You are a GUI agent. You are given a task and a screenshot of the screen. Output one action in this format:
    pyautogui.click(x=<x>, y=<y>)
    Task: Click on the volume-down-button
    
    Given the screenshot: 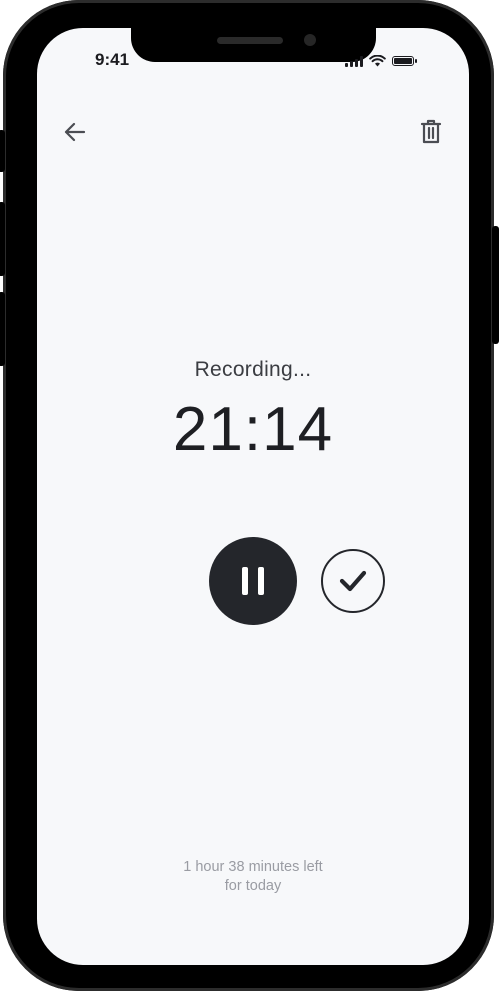 What is the action you would take?
    pyautogui.click(x=2, y=329)
    